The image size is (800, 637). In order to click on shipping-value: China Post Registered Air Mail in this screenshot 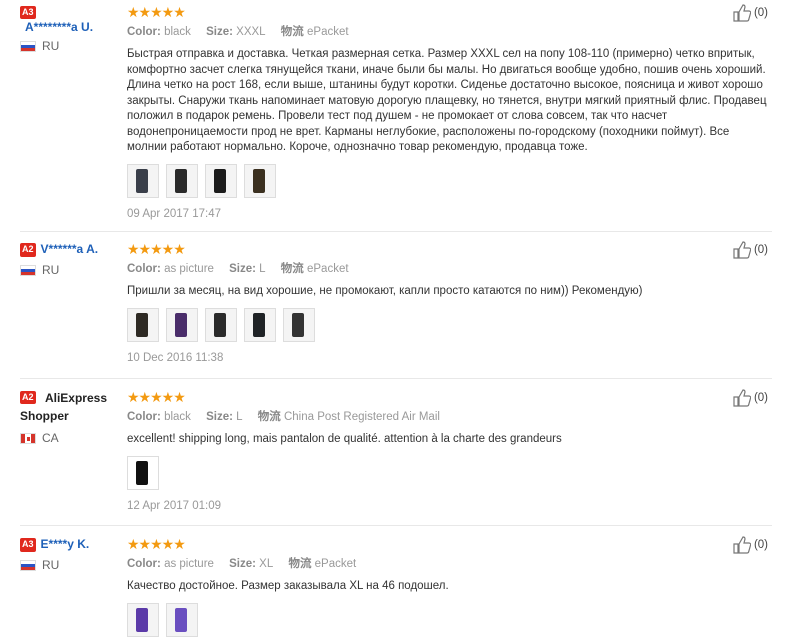, I will do `click(361, 417)`.